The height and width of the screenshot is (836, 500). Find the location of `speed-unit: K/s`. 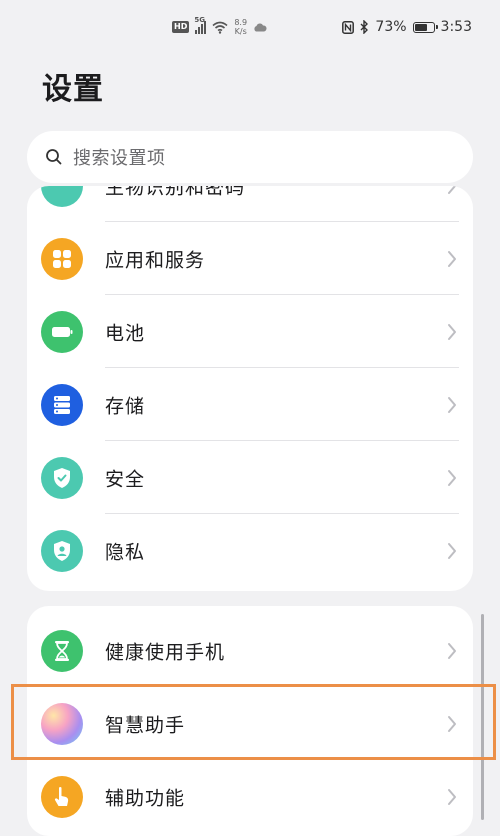

speed-unit: K/s is located at coordinates (240, 31).